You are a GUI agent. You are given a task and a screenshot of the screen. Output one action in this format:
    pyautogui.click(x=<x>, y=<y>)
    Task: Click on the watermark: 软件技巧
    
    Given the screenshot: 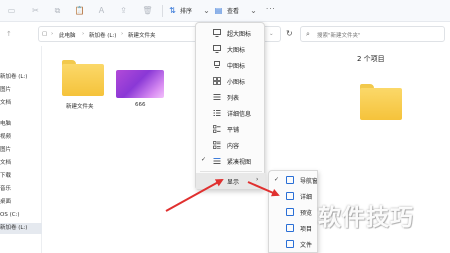 What is the action you would take?
    pyautogui.click(x=366, y=218)
    